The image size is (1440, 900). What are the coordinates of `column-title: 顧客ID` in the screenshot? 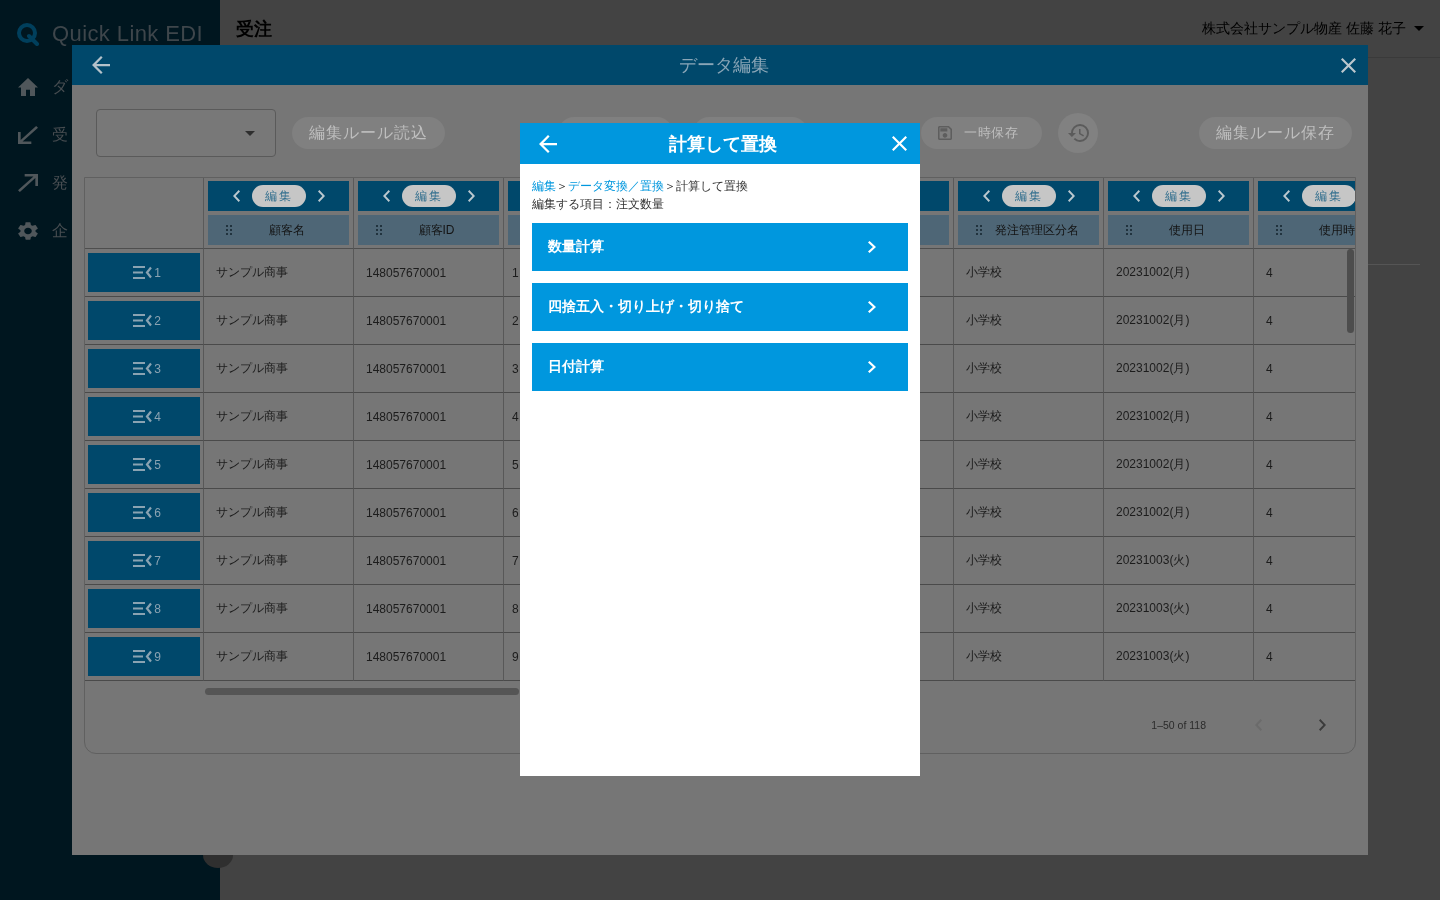 It's located at (436, 230).